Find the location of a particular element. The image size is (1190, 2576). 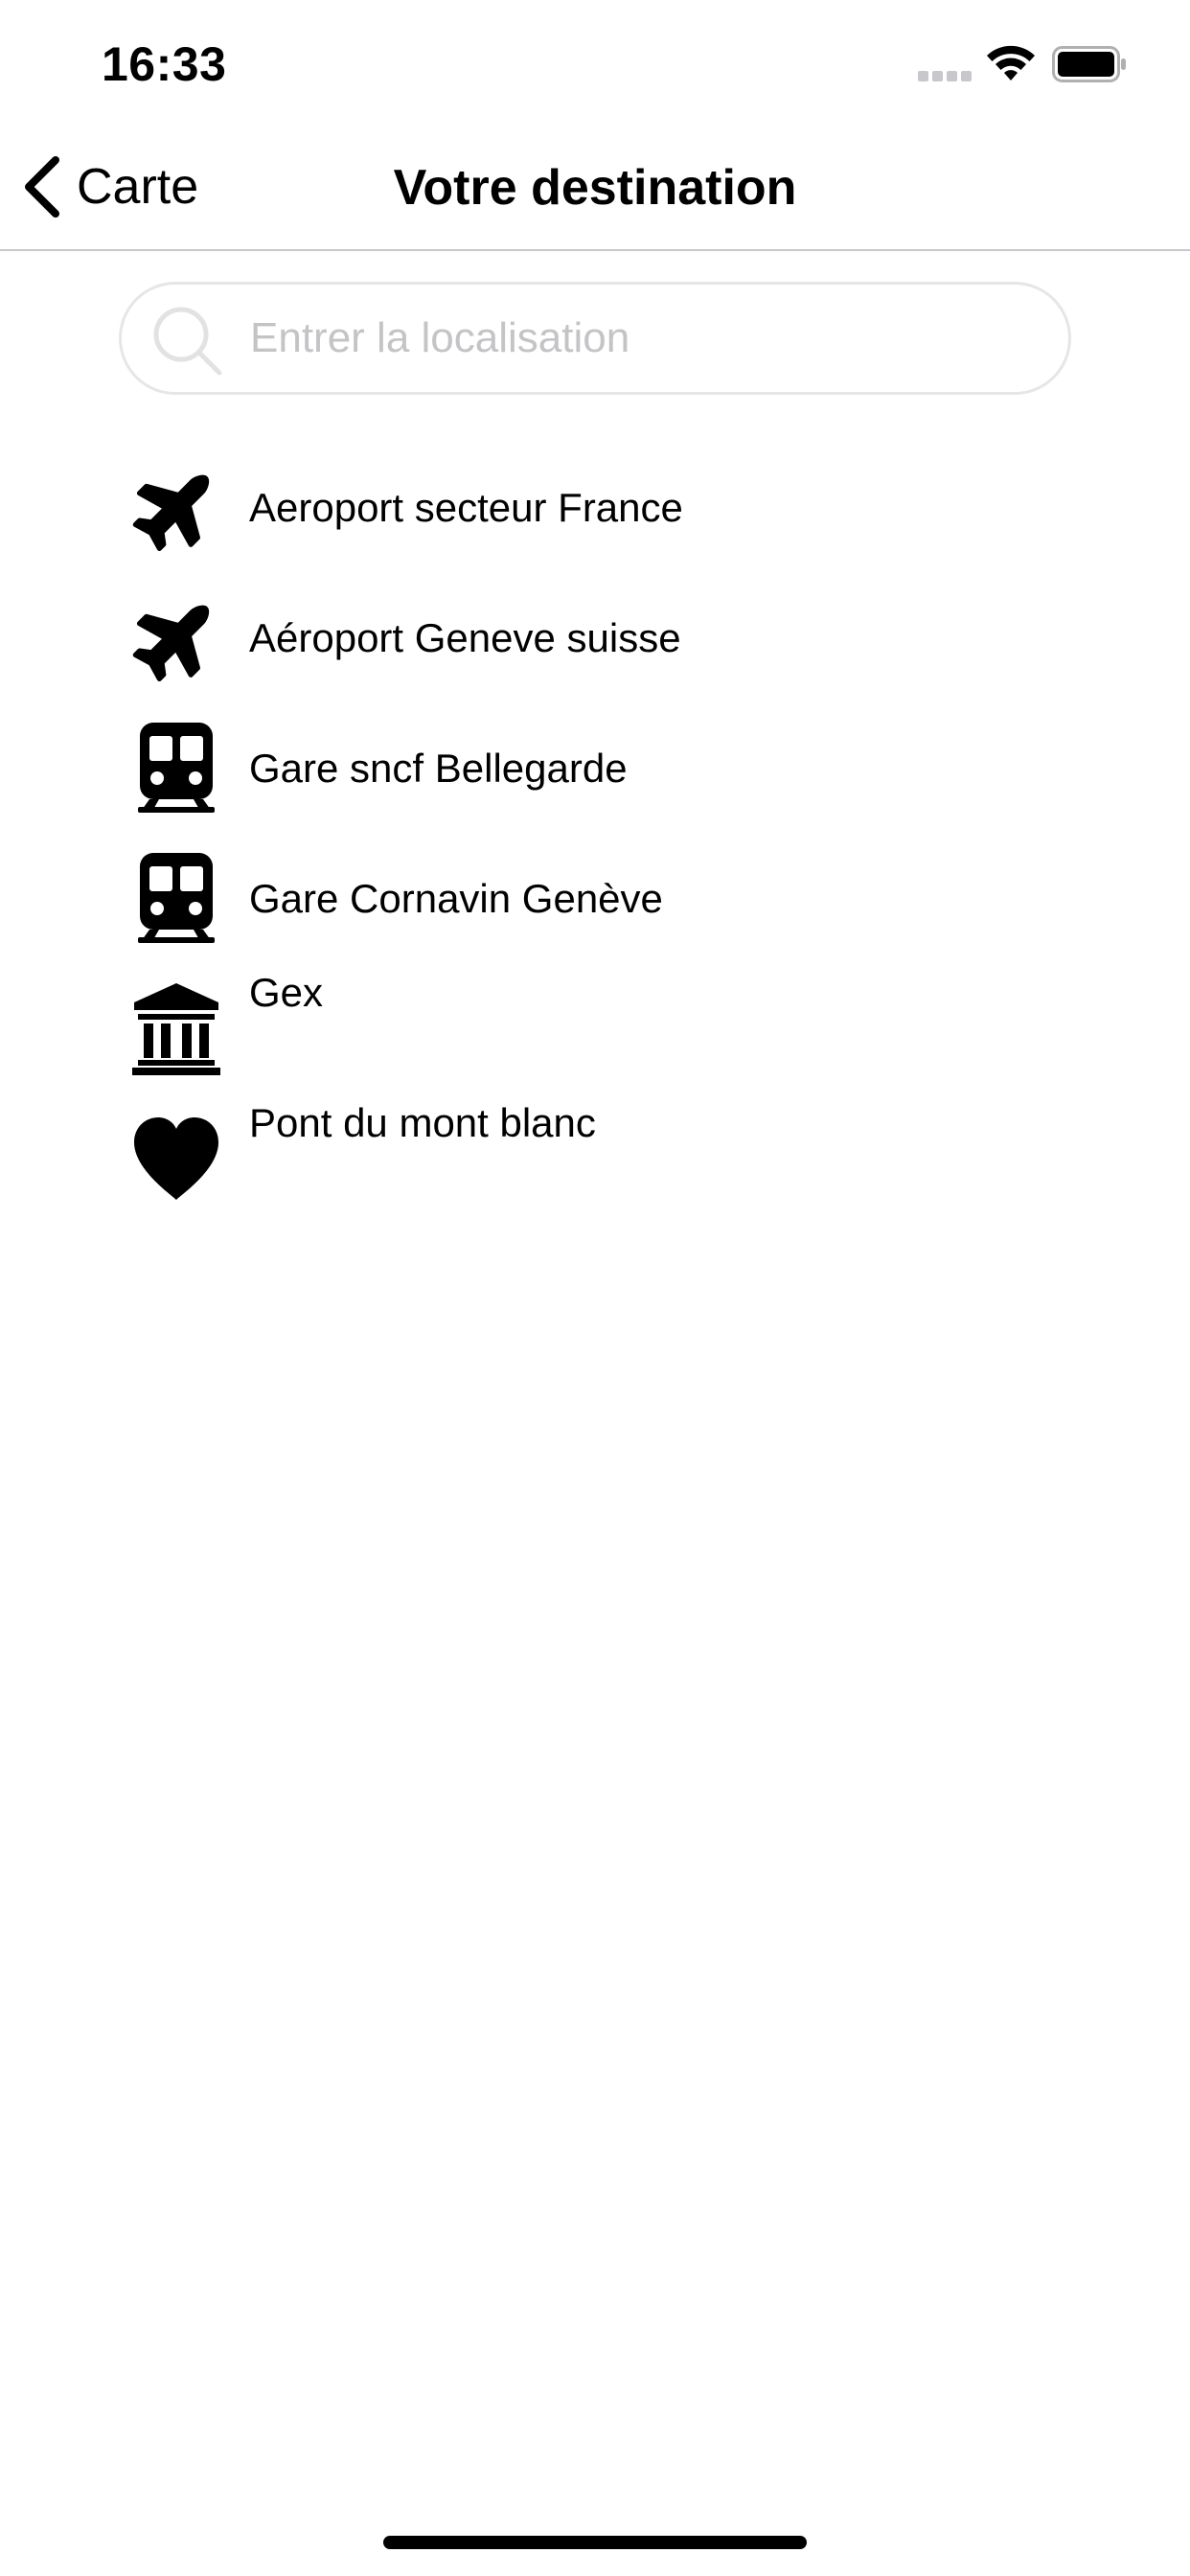

heart-icon is located at coordinates (176, 1158).